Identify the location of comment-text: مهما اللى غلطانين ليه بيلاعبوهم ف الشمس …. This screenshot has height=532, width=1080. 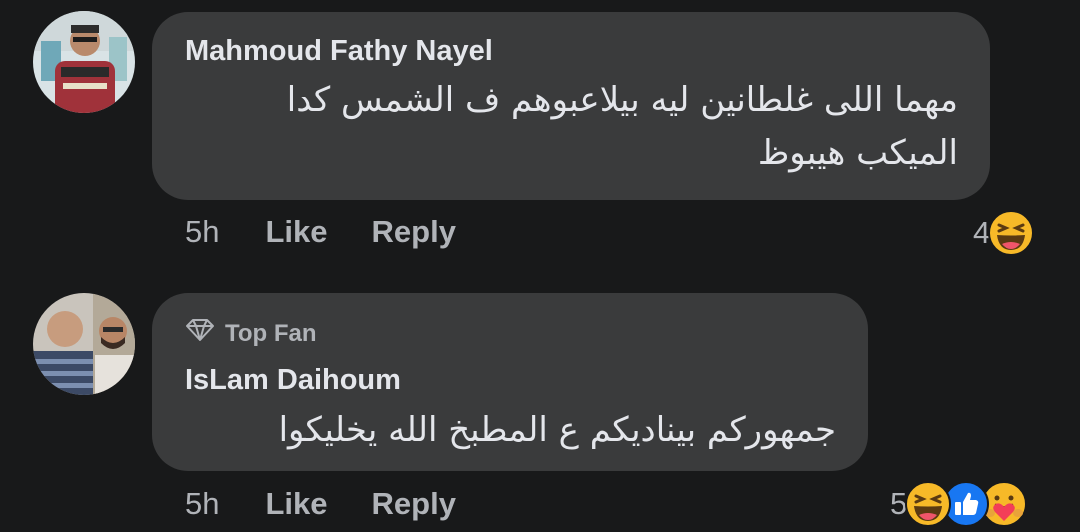
(622, 100).